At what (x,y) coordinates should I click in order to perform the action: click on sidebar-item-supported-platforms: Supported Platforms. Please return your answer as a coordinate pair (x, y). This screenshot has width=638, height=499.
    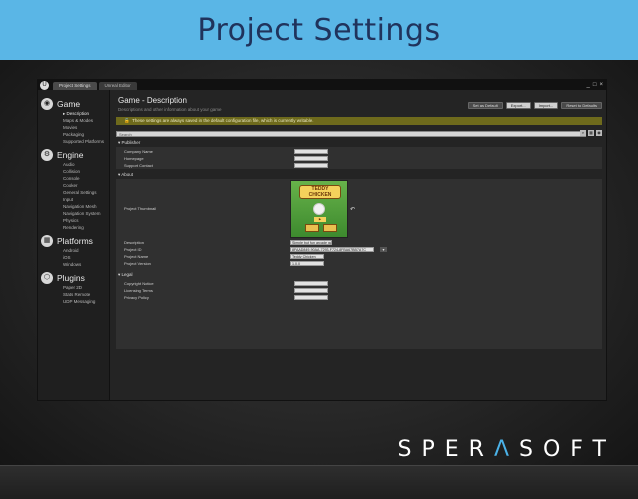
    Looking at the image, I should click on (73, 141).